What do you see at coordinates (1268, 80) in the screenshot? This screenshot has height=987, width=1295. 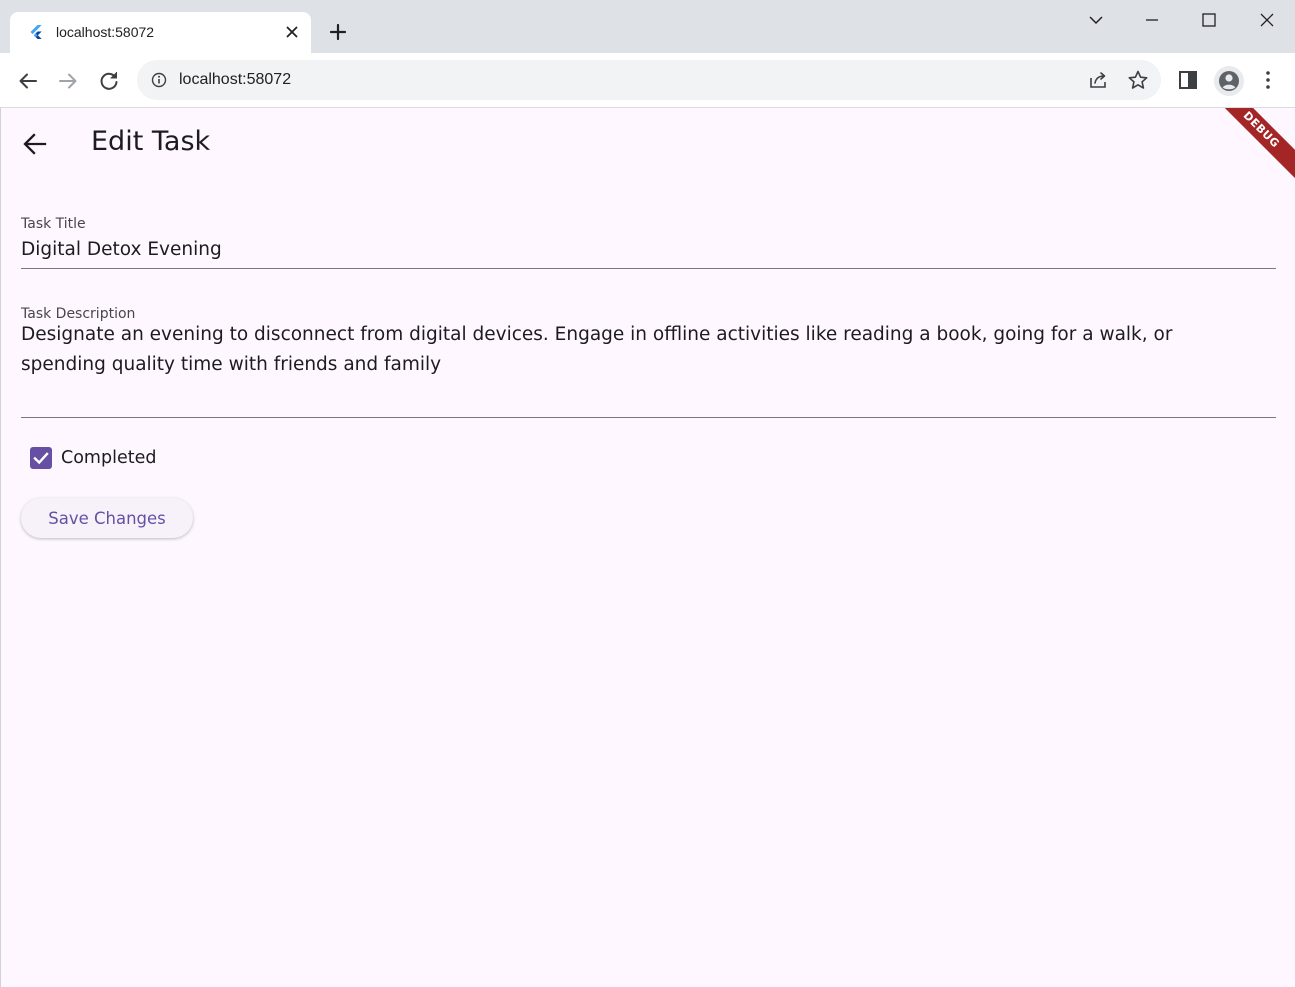 I see `more-menu-icon` at bounding box center [1268, 80].